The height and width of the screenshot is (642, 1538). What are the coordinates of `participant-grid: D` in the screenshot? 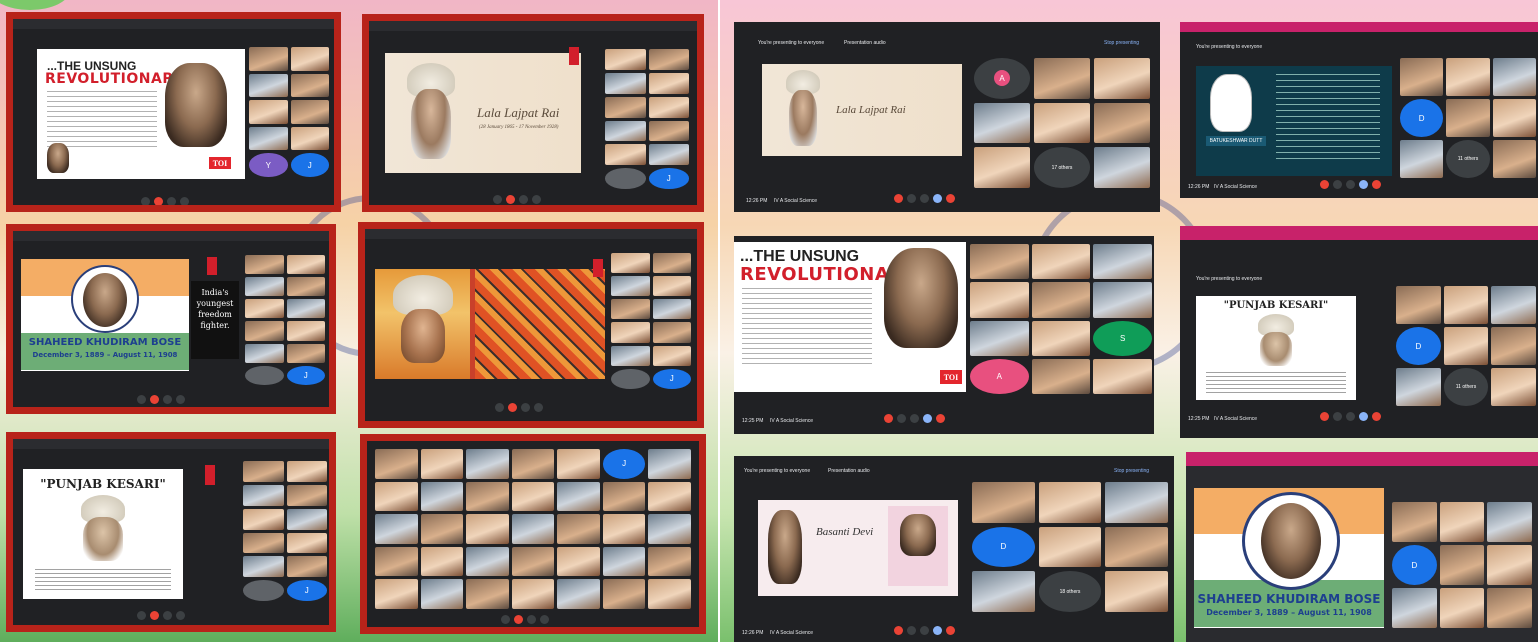 It's located at (1462, 565).